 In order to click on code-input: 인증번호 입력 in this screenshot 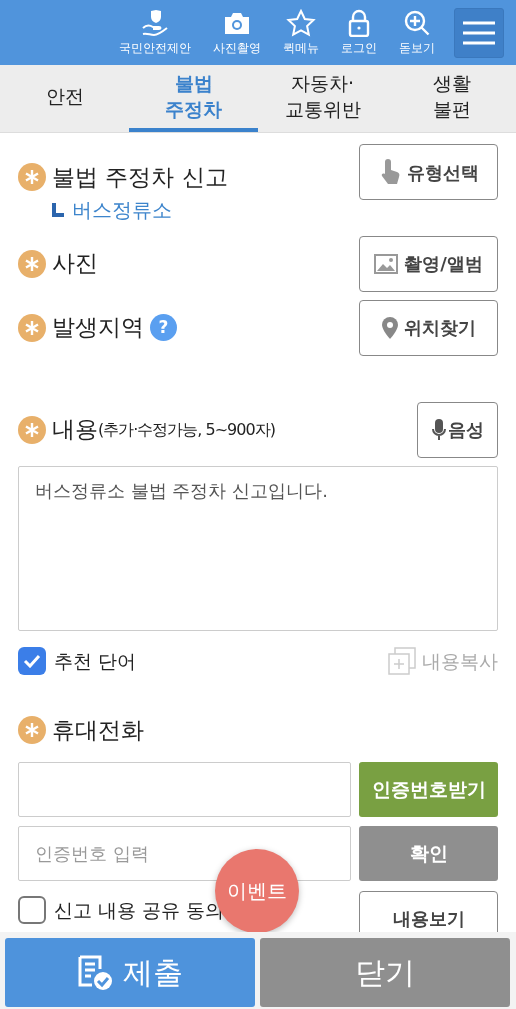, I will do `click(184, 853)`.